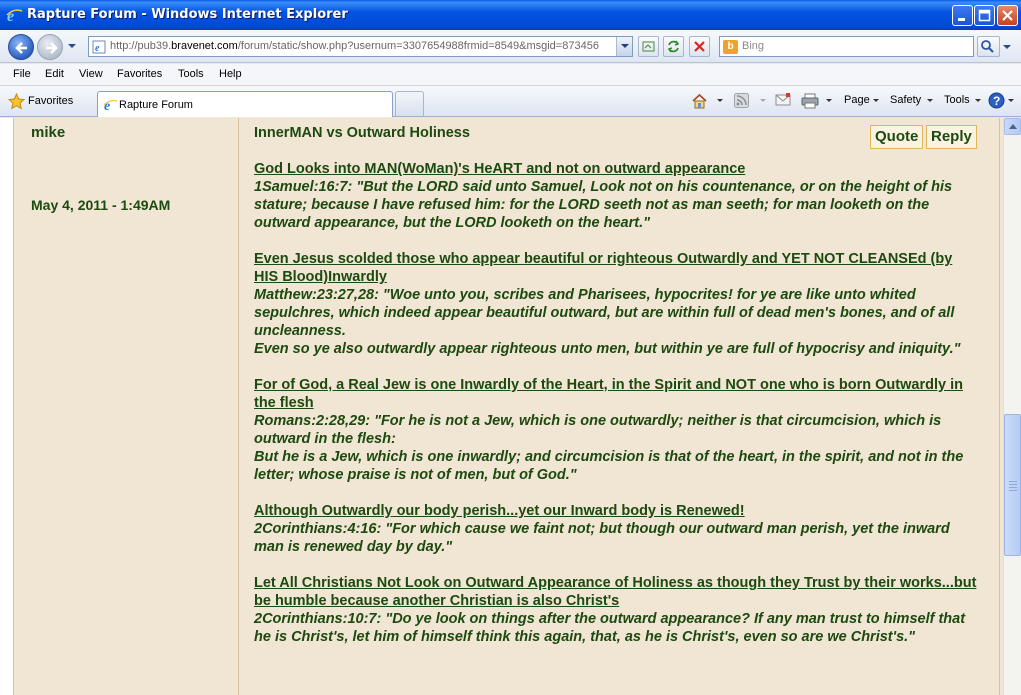 The width and height of the screenshot is (1021, 695). I want to click on feeds-dropdown, so click(763, 100).